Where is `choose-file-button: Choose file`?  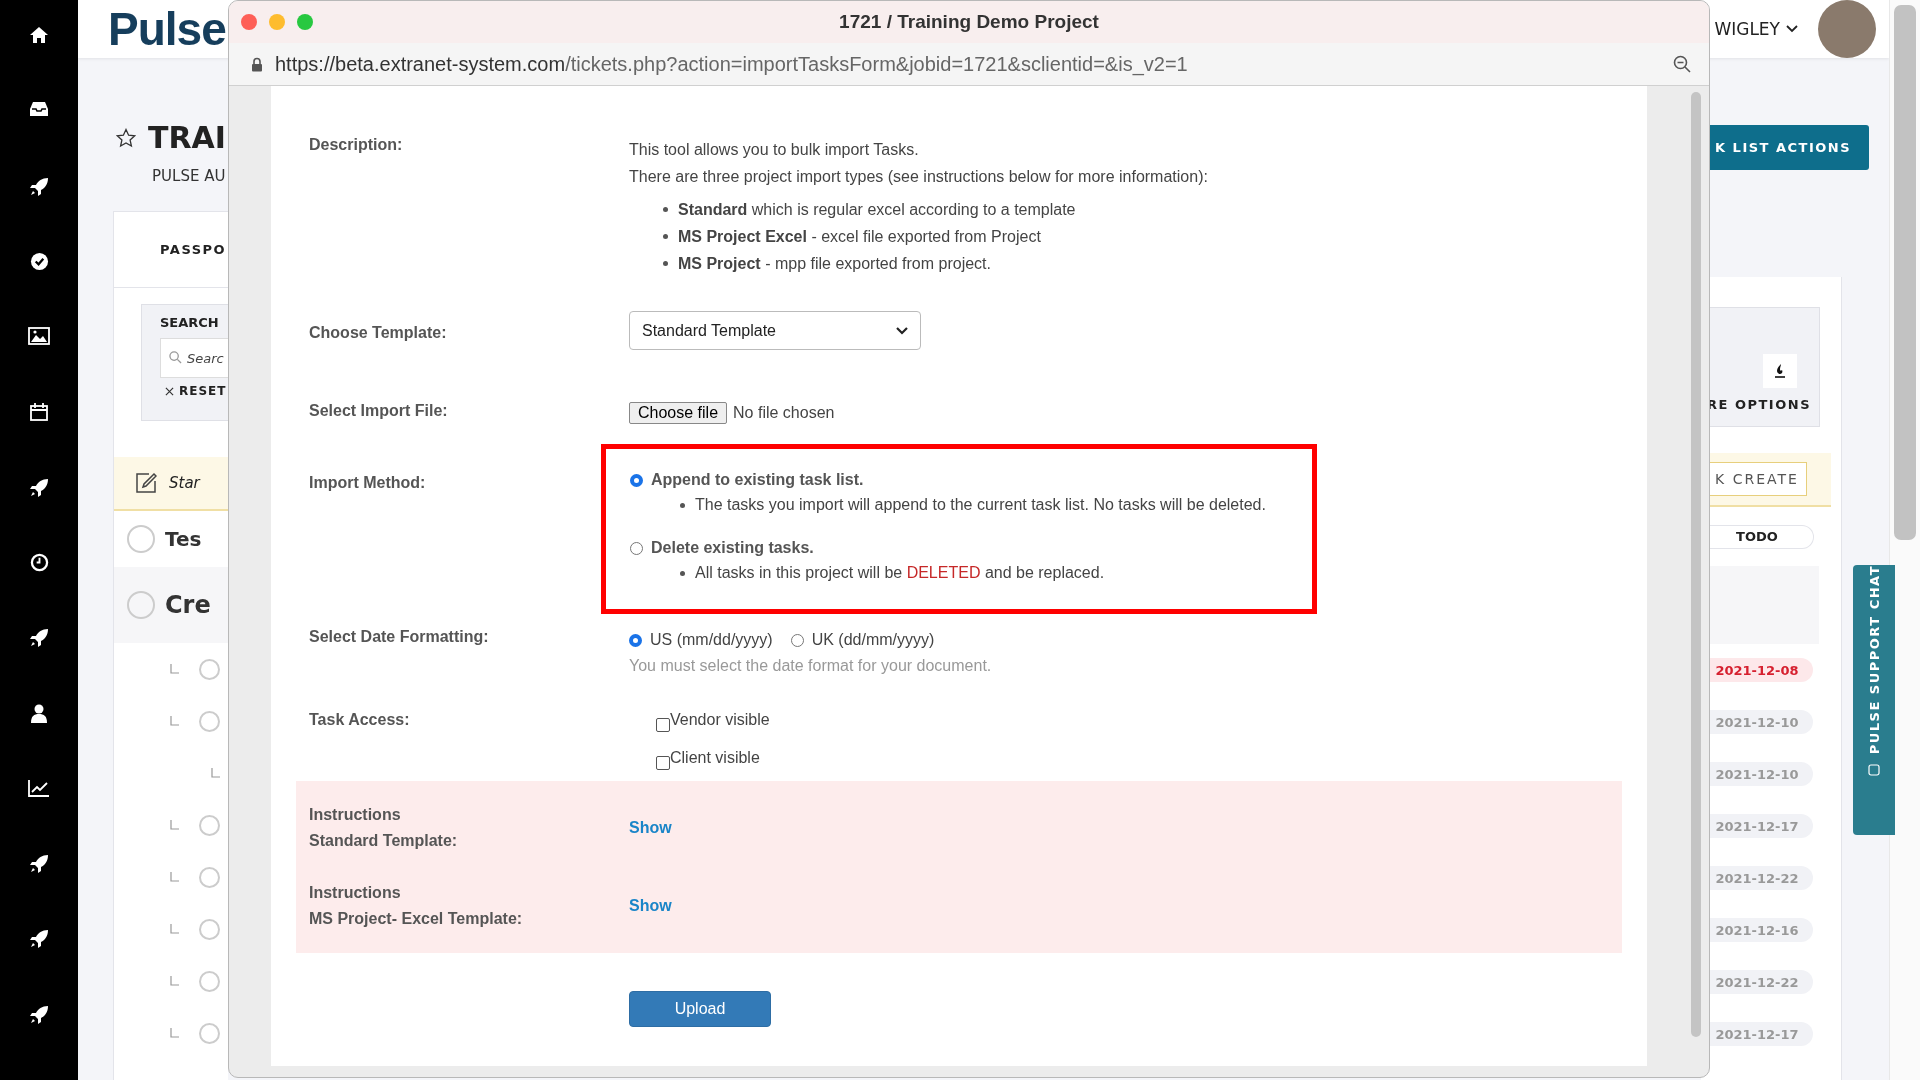 choose-file-button: Choose file is located at coordinates (678, 413).